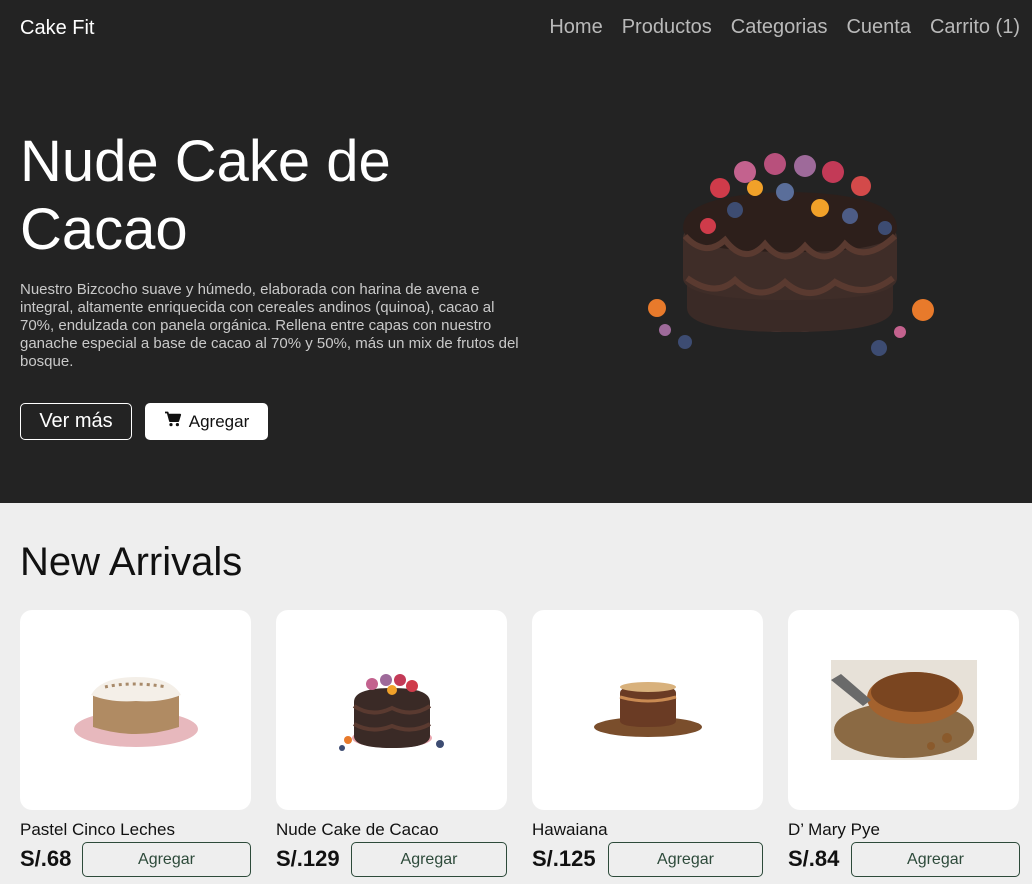 The image size is (1032, 884). What do you see at coordinates (173, 421) in the screenshot?
I see `cart-icon` at bounding box center [173, 421].